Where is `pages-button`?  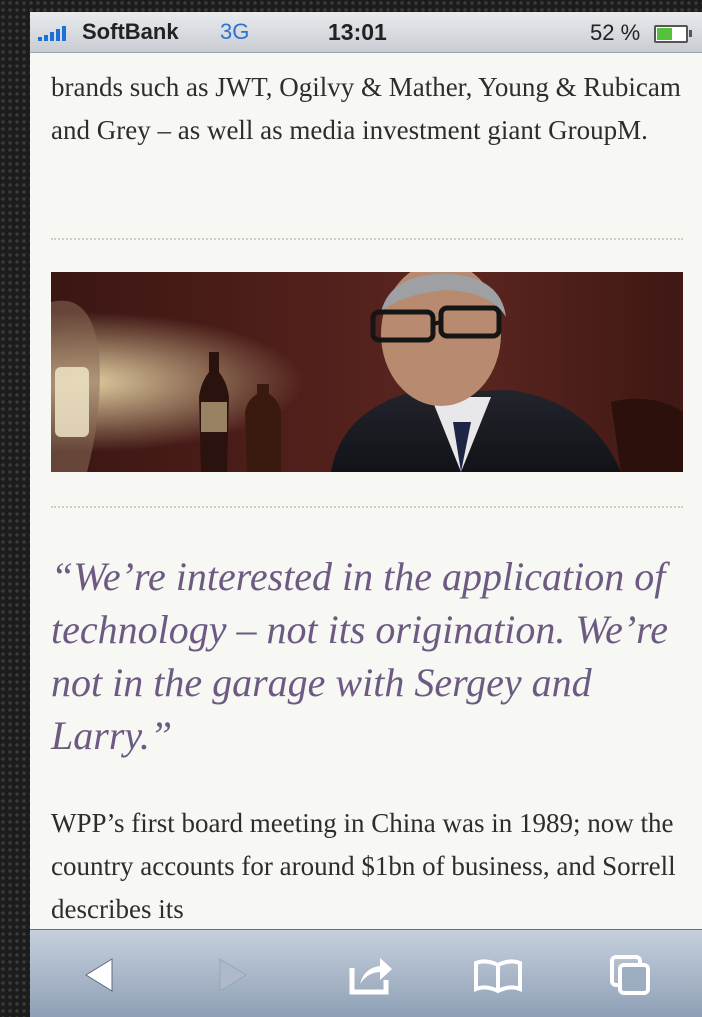 pages-button is located at coordinates (630, 975).